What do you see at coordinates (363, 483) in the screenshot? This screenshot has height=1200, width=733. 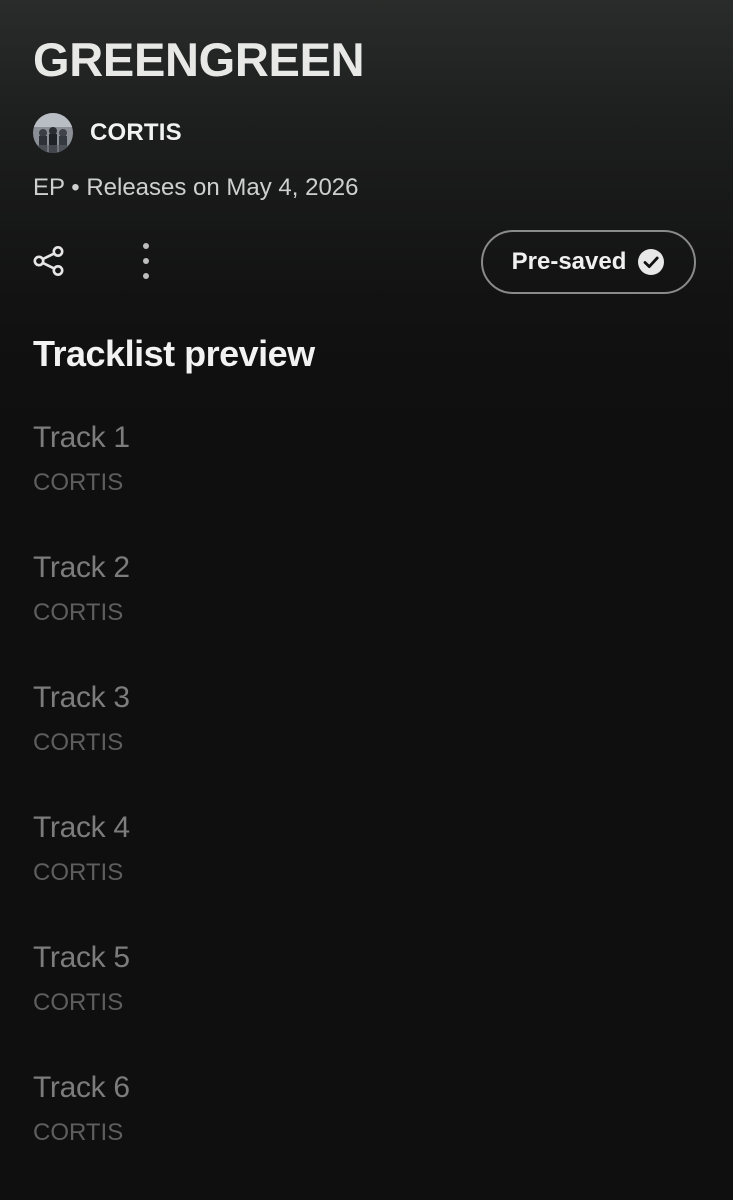 I see `track-row: Track 1 CORTIS` at bounding box center [363, 483].